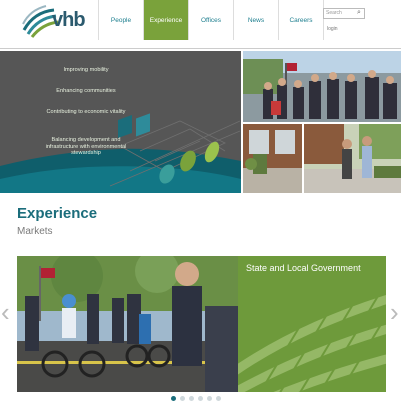  Describe the element at coordinates (272, 158) in the screenshot. I see `storefront-photo` at that location.